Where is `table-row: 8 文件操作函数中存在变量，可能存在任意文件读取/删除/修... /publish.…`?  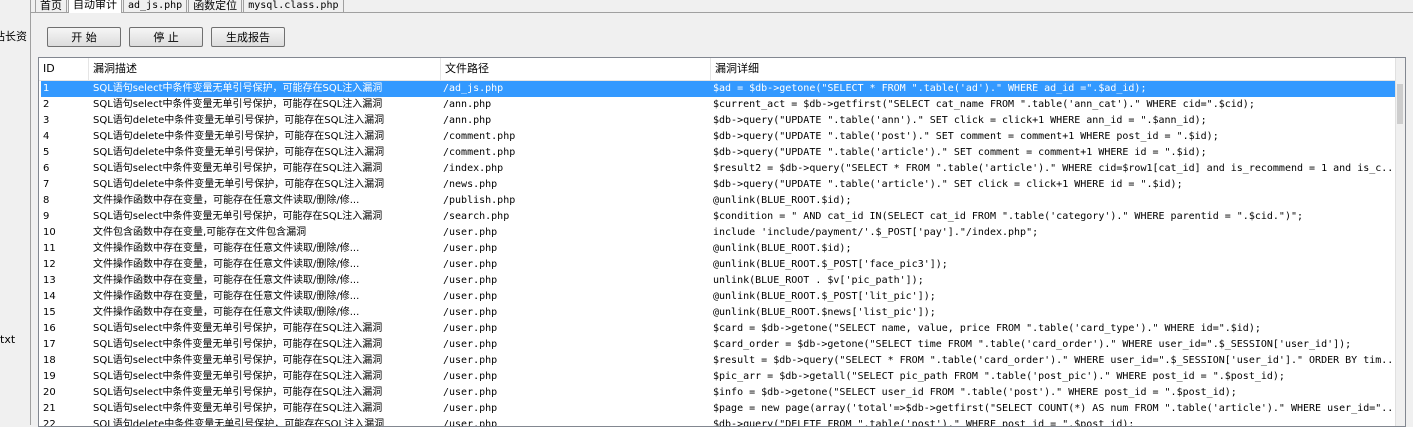 table-row: 8 文件操作函数中存在变量，可能存在任意文件读取/删除/修... /publish.… is located at coordinates (723, 201).